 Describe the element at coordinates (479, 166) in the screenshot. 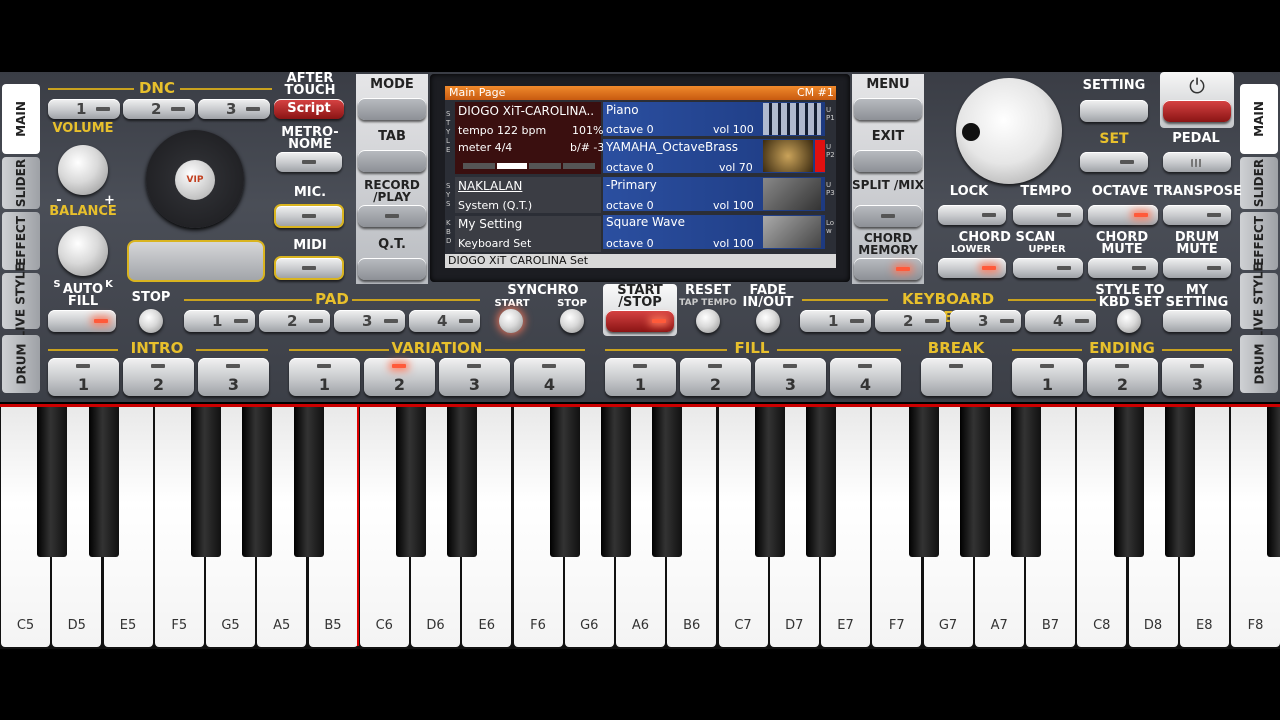

I see `beat-indicator` at that location.